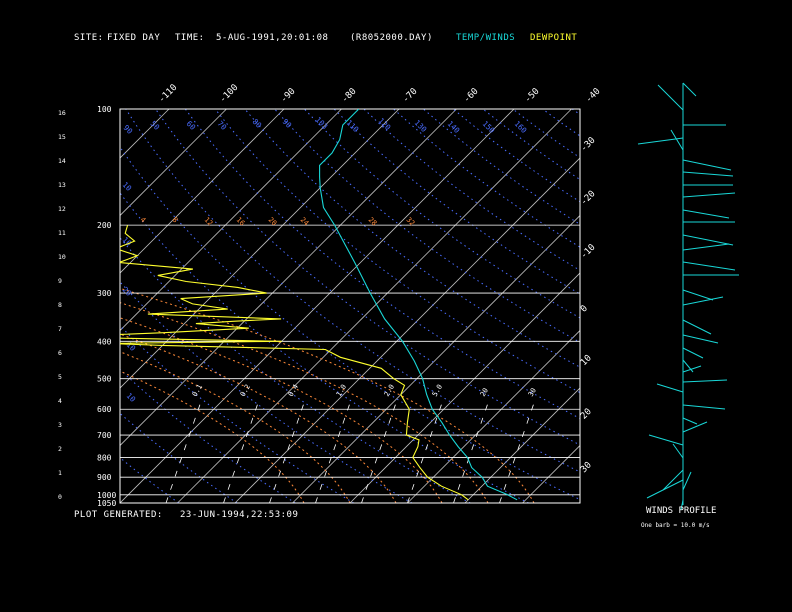 Image resolution: width=792 pixels, height=612 pixels. I want to click on file-value: (R8052000.DAY), so click(391, 38).